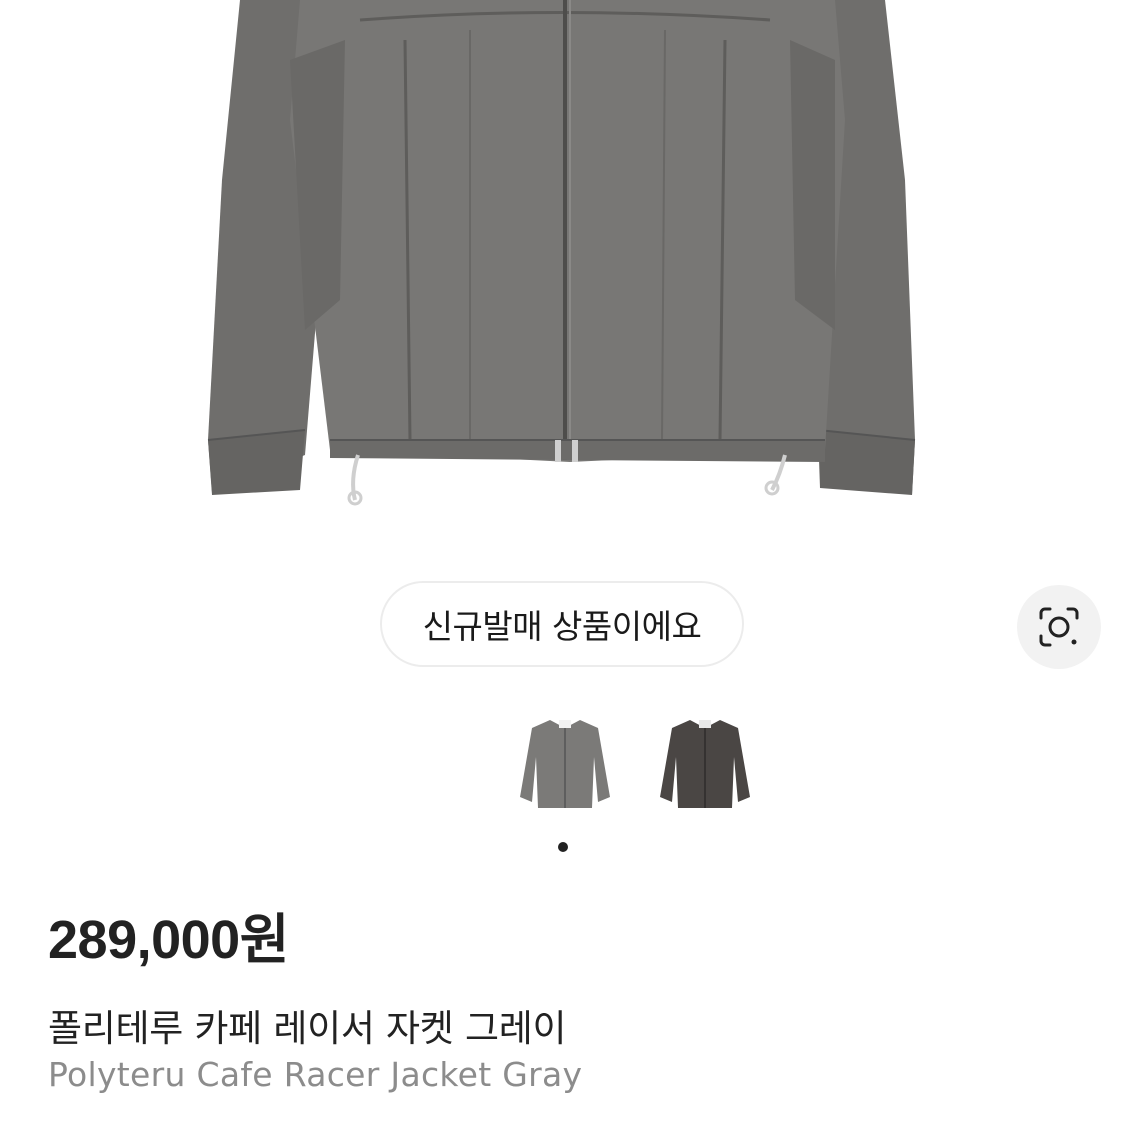 This screenshot has height=1125, width=1125. I want to click on image-search-button, so click(1059, 627).